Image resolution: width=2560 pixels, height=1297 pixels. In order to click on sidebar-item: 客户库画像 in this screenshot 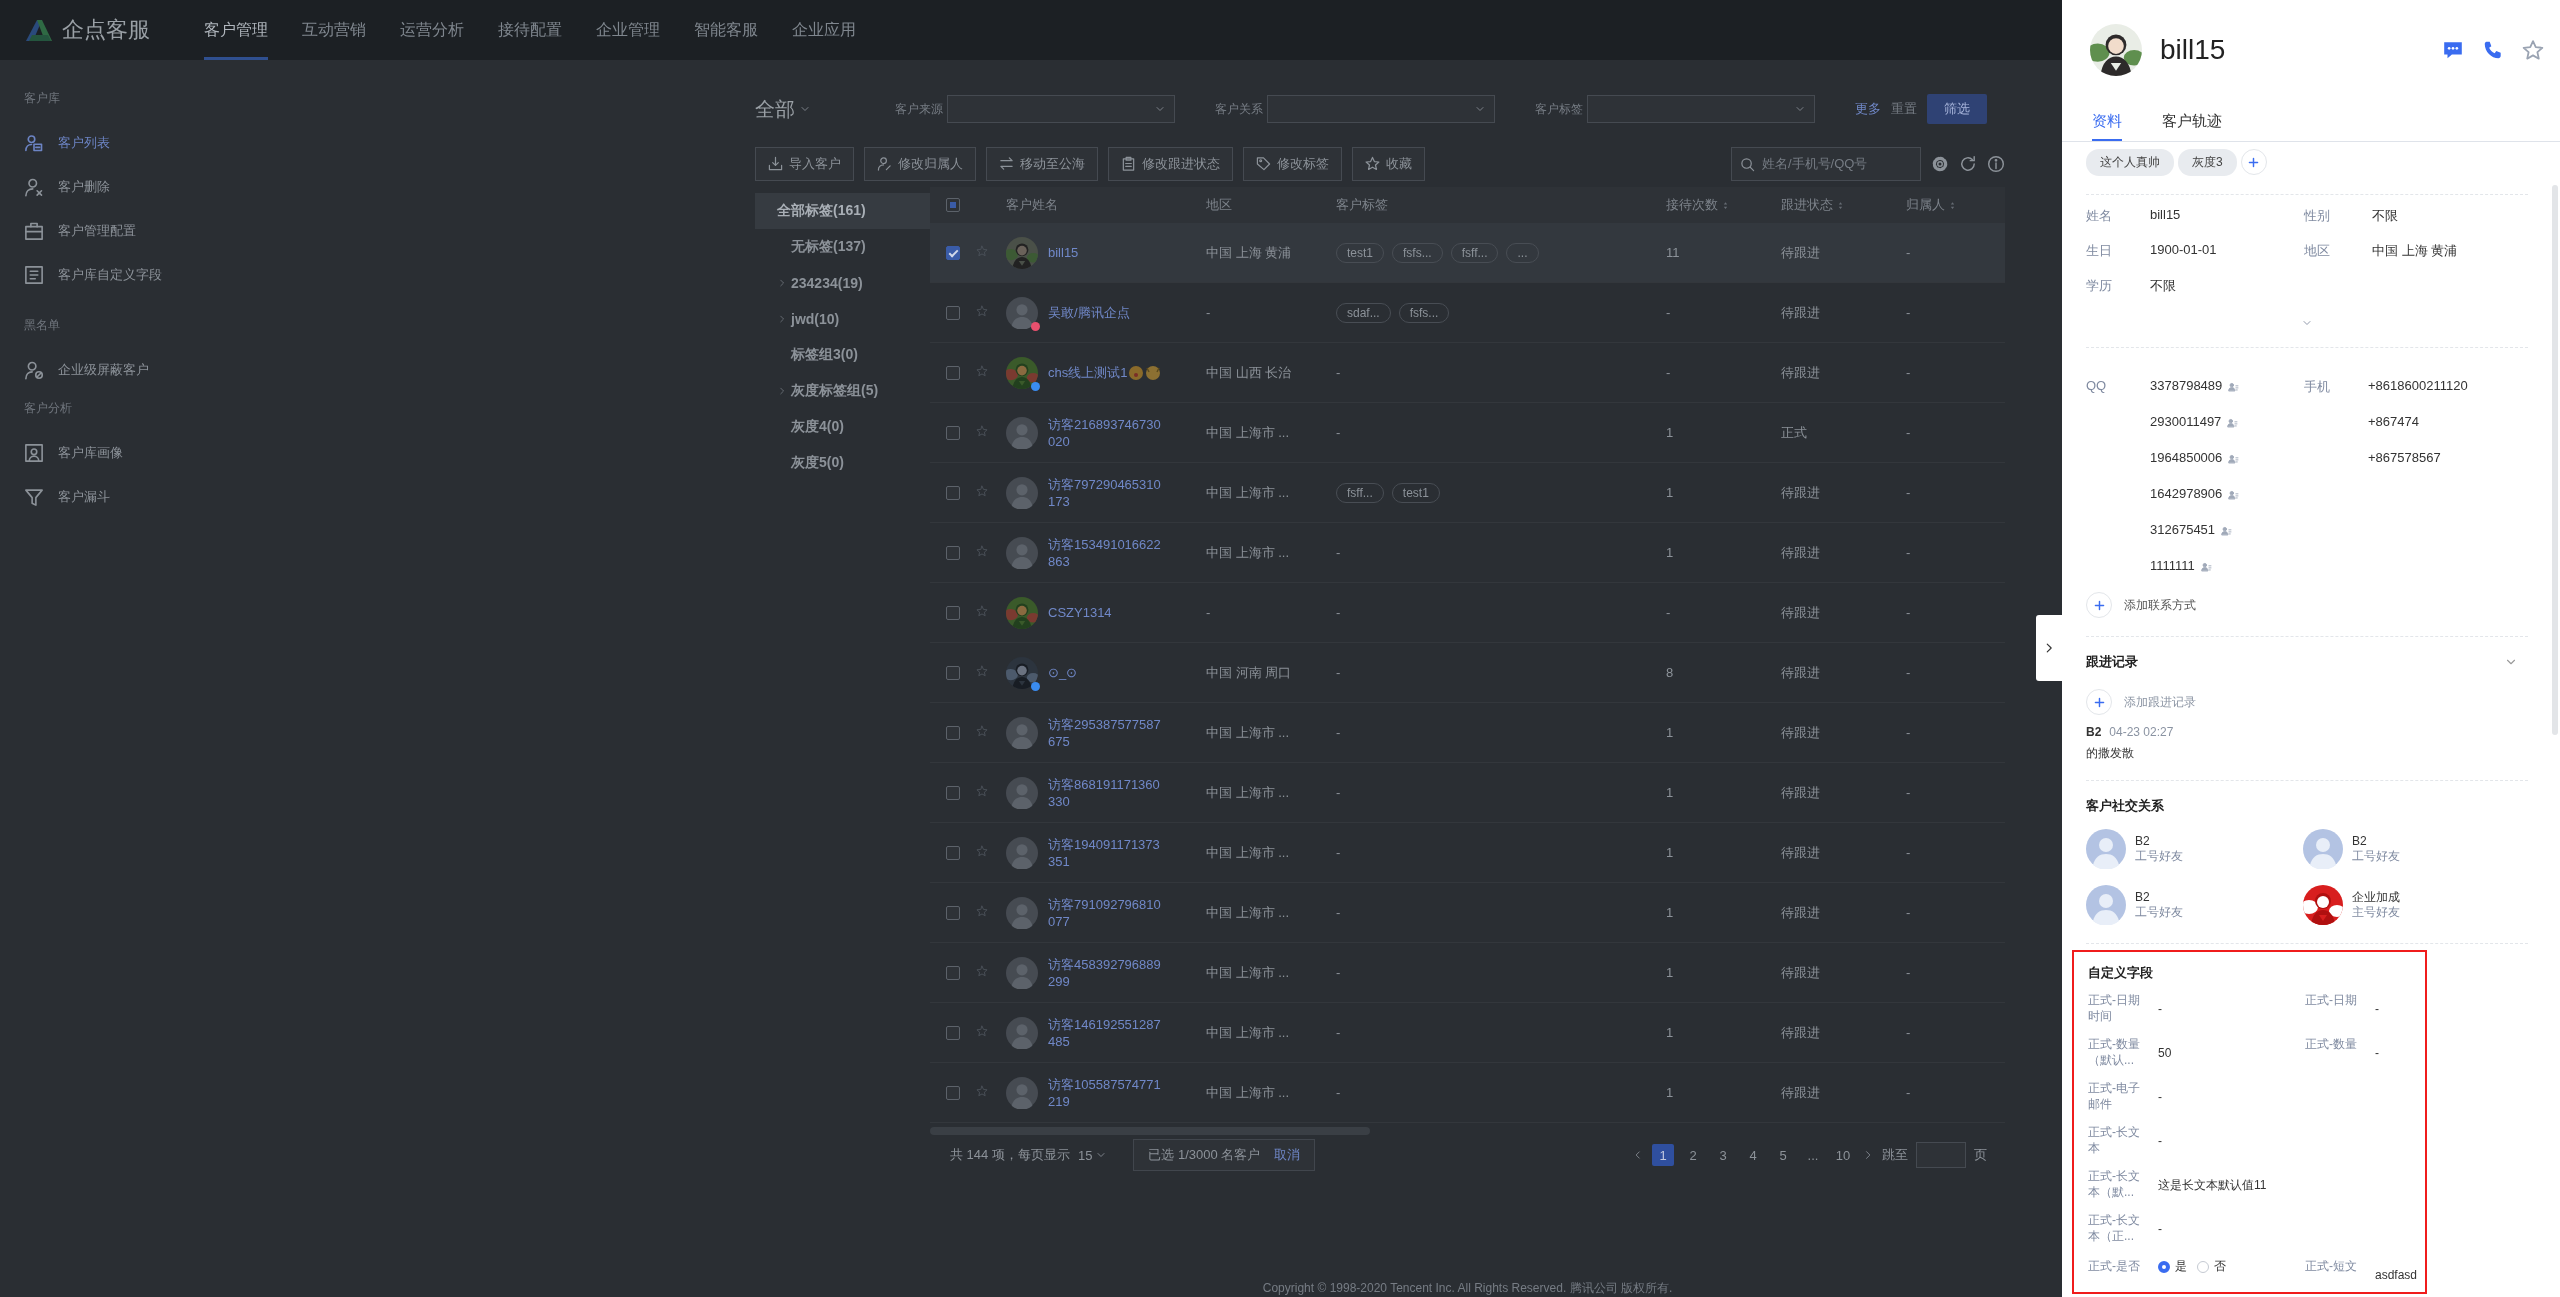, I will do `click(73, 453)`.